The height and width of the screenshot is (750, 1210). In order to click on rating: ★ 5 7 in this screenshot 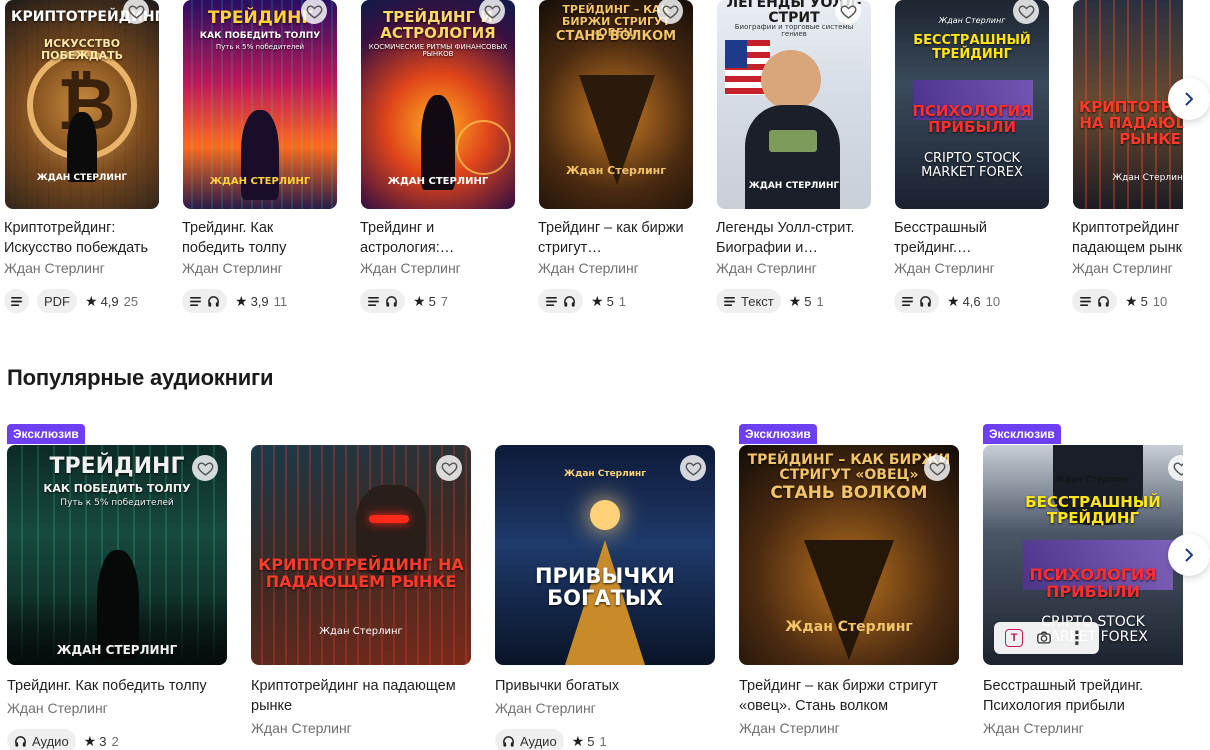, I will do `click(430, 301)`.